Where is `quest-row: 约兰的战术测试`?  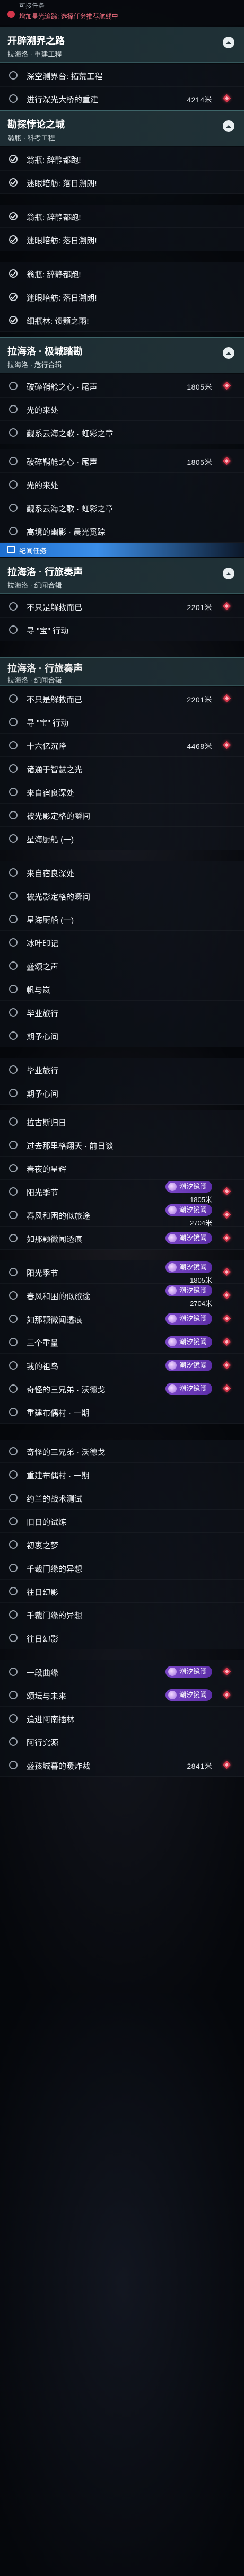 quest-row: 约兰的战术测试 is located at coordinates (122, 1498).